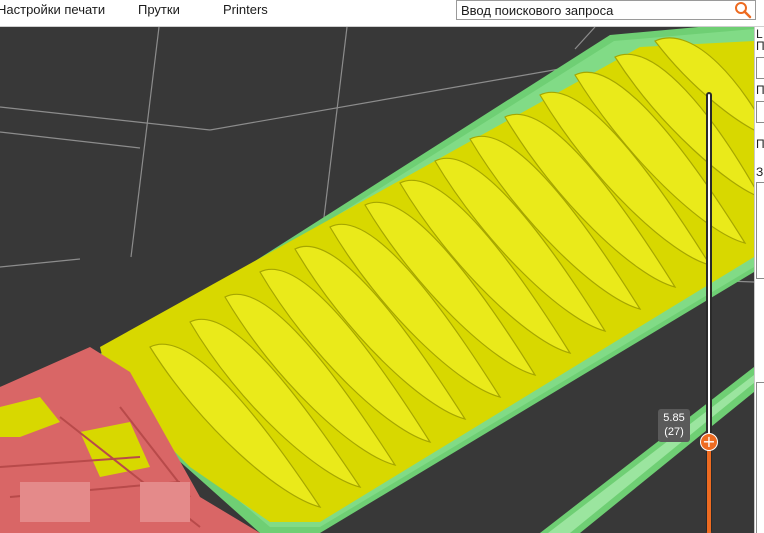 The width and height of the screenshot is (764, 533). What do you see at coordinates (596, 10) in the screenshot?
I see `search-input` at bounding box center [596, 10].